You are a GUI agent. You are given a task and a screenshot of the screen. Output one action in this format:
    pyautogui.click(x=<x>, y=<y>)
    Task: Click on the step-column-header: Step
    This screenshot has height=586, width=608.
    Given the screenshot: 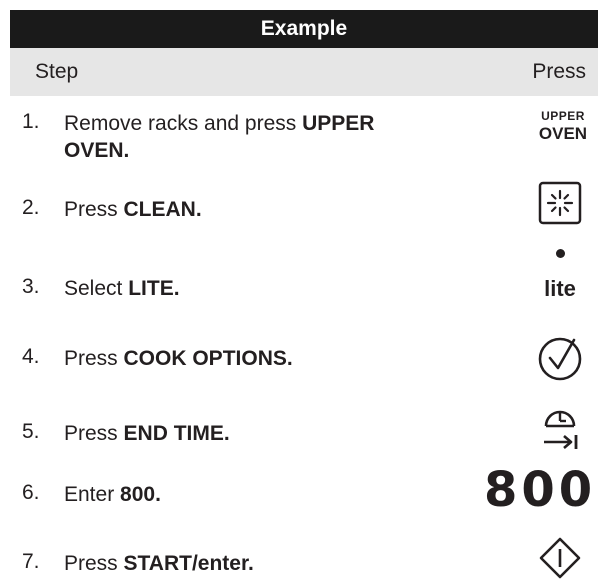 What is the action you would take?
    pyautogui.click(x=57, y=71)
    